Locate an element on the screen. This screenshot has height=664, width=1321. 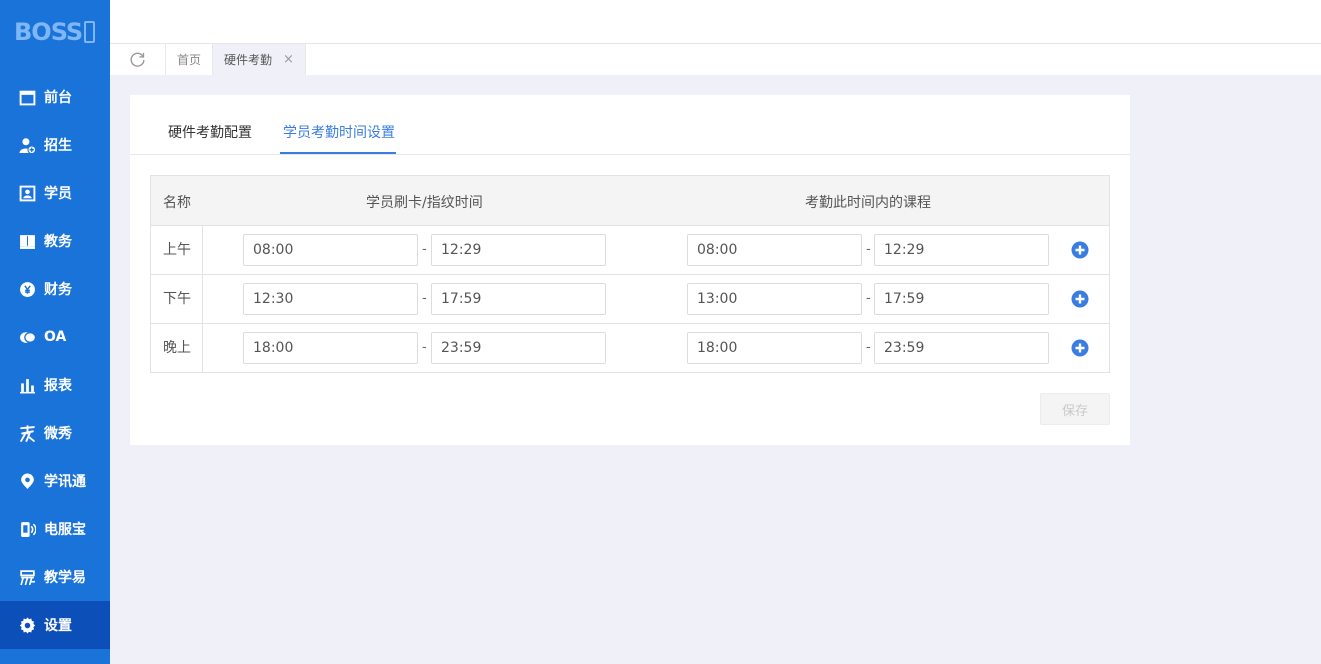
sidebar-item-weixiu: 微秀 is located at coordinates (55, 433).